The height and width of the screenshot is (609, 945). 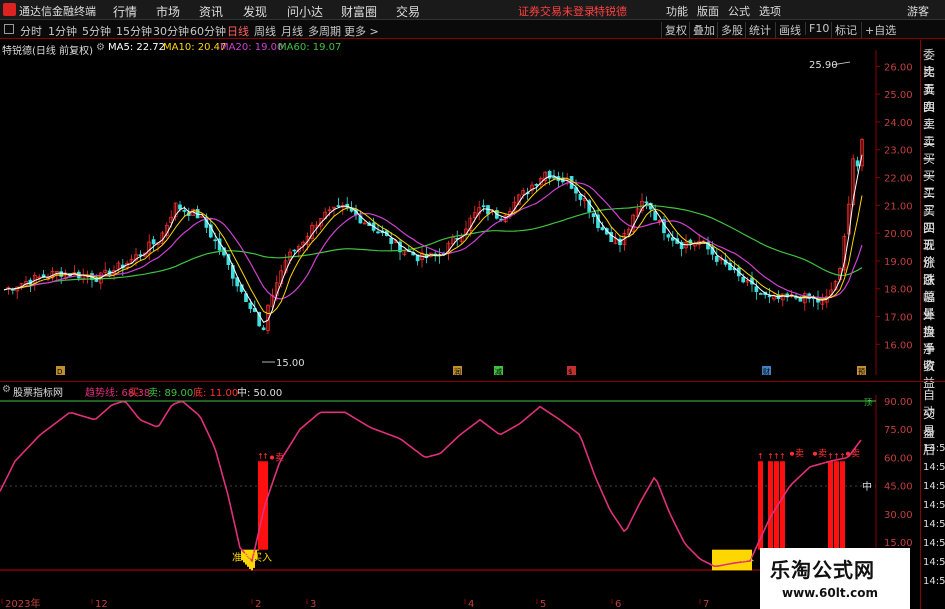 What do you see at coordinates (702, 30) in the screenshot?
I see `overlay-button: 叠加` at bounding box center [702, 30].